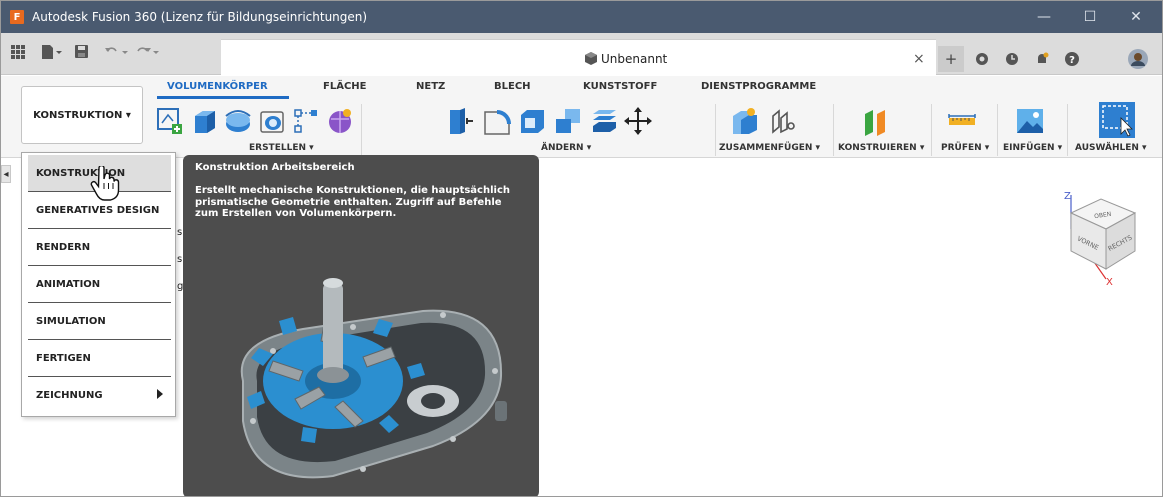 The height and width of the screenshot is (497, 1163). What do you see at coordinates (170, 121) in the screenshot?
I see `create-sketch-icon` at bounding box center [170, 121].